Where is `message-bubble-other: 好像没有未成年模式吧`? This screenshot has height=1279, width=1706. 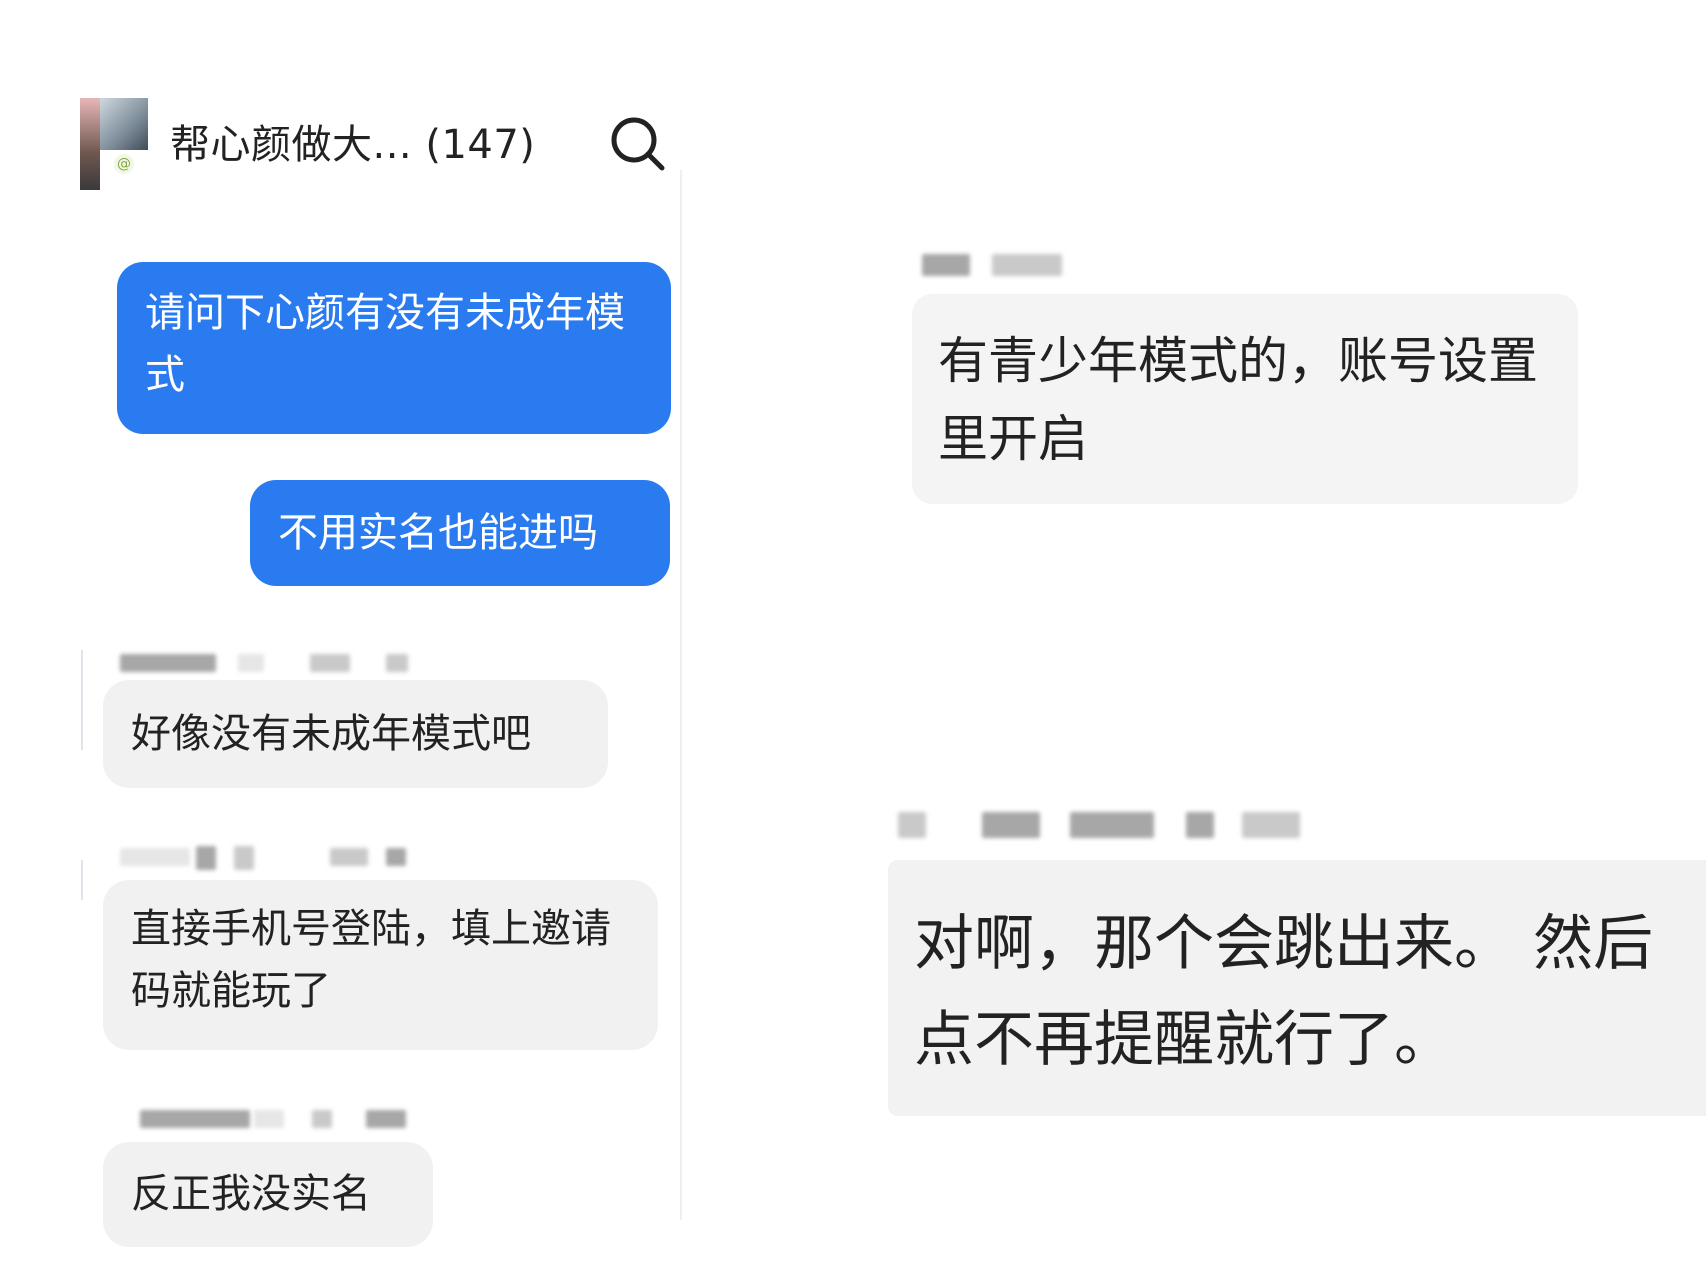 message-bubble-other: 好像没有未成年模式吧 is located at coordinates (355, 734).